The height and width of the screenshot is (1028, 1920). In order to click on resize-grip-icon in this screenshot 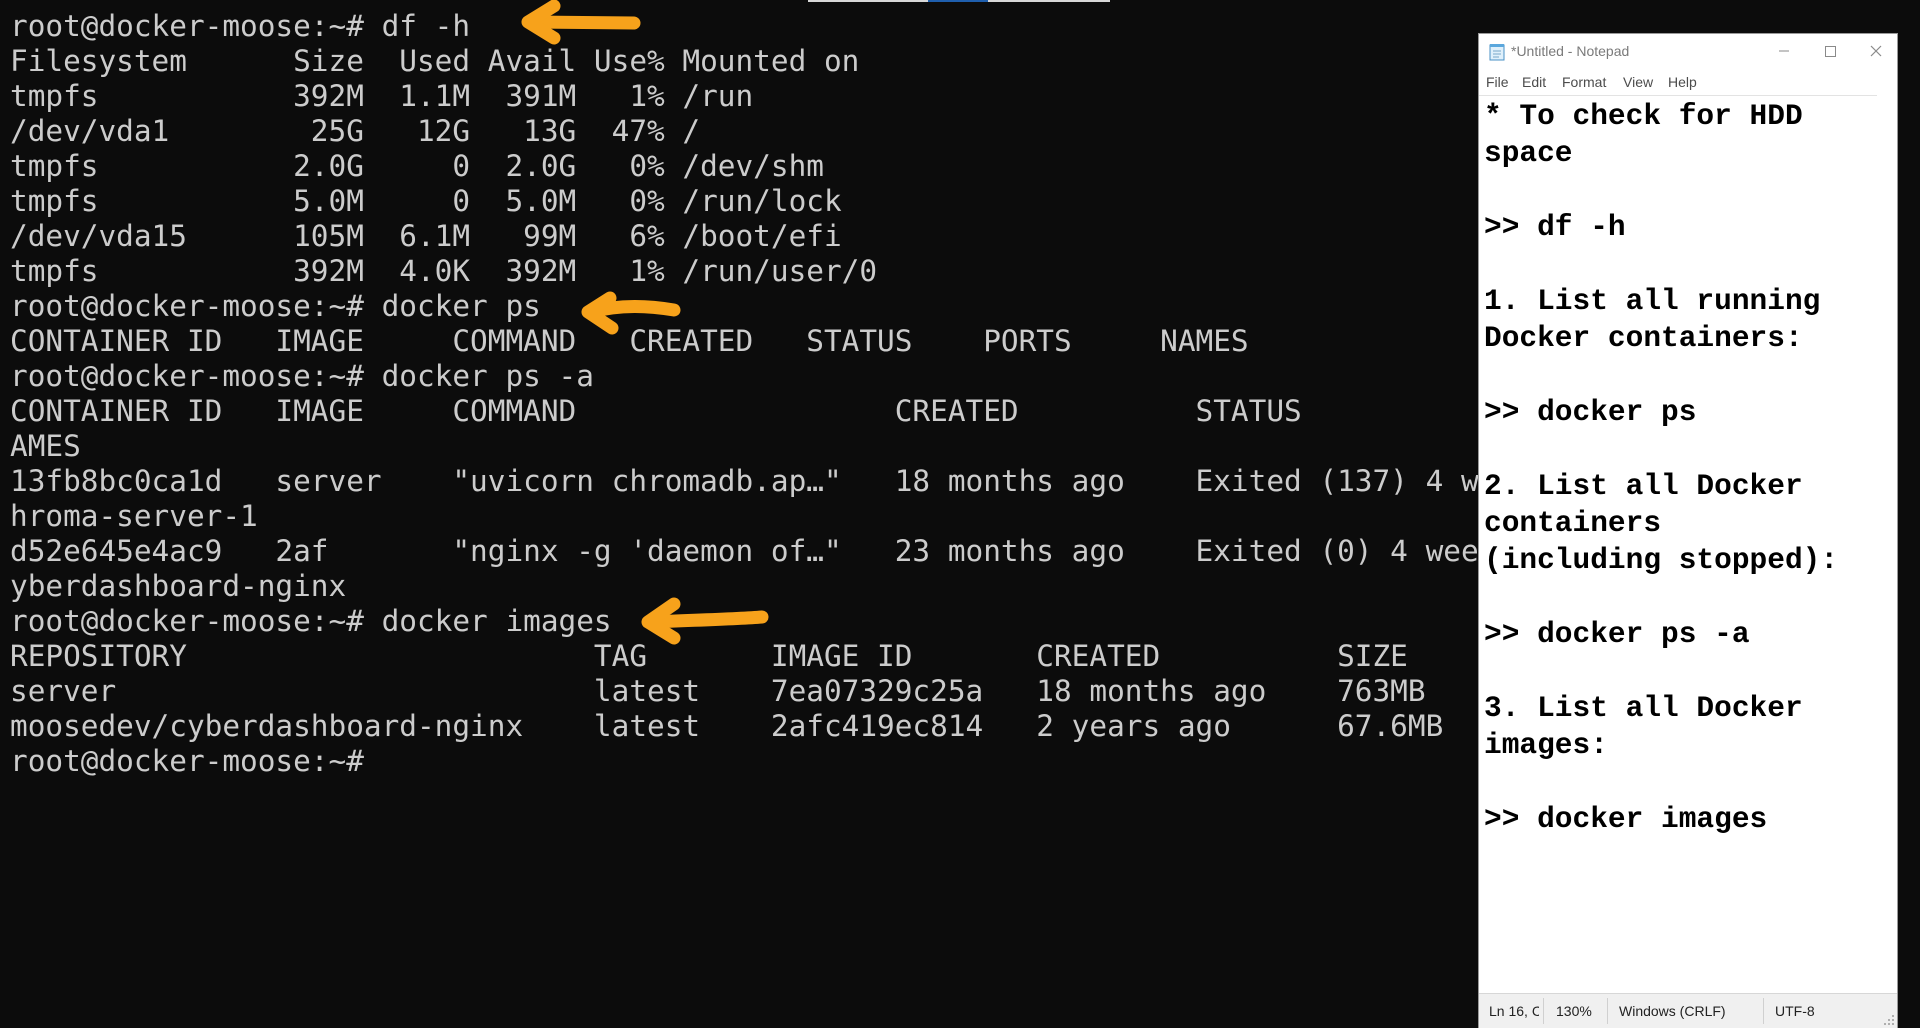, I will do `click(1889, 1020)`.